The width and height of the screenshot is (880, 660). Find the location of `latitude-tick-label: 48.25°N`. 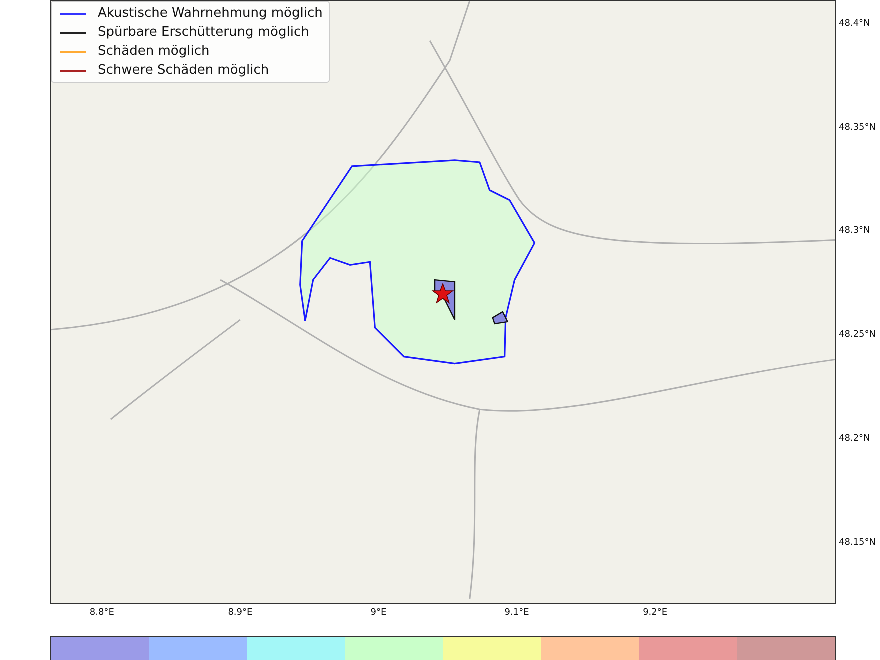

latitude-tick-label: 48.25°N is located at coordinates (857, 335).